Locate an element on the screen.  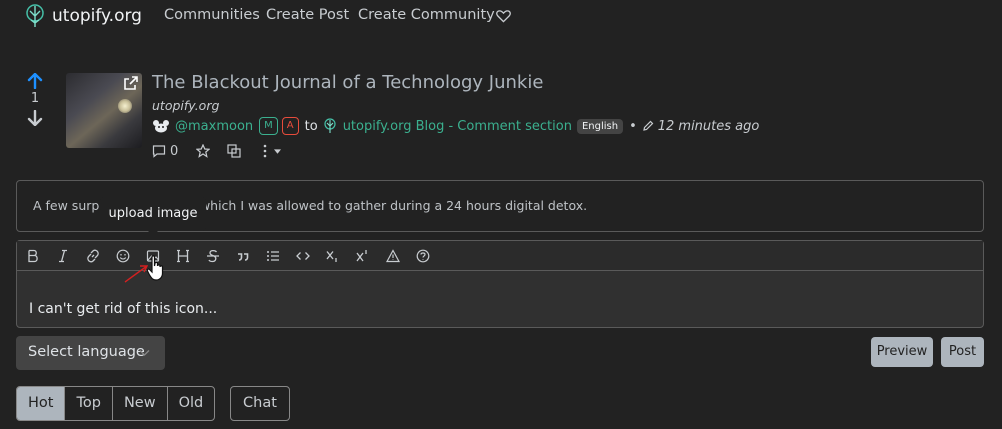
site-name: utopify.org is located at coordinates (97, 16).